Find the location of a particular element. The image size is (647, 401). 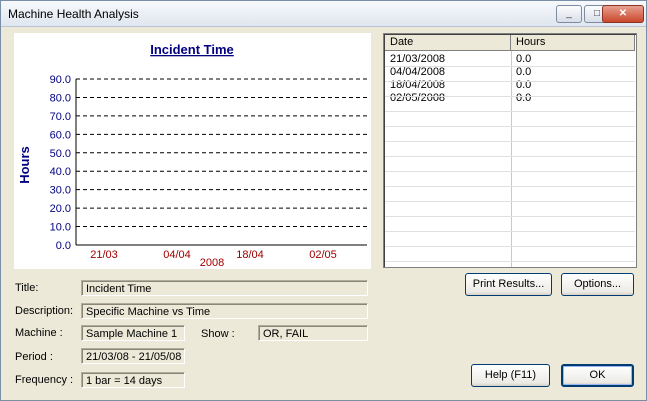

x-tick-label: 02/05 is located at coordinates (323, 255).